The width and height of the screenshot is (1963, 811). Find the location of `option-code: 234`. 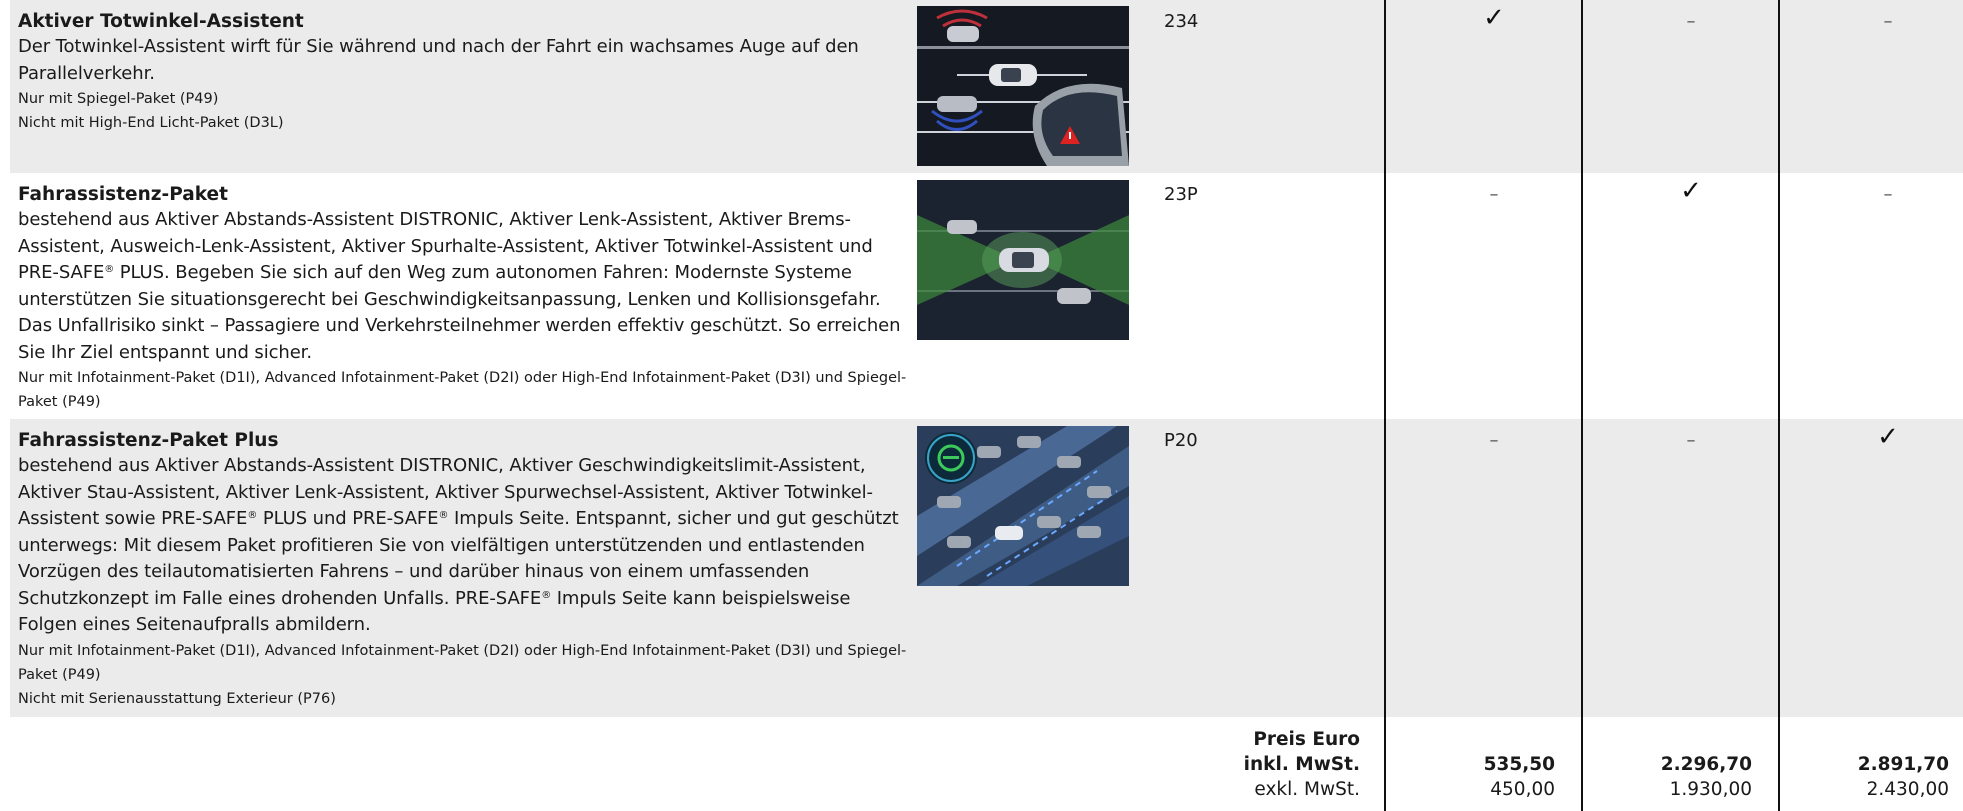

option-code: 234 is located at coordinates (1181, 21).